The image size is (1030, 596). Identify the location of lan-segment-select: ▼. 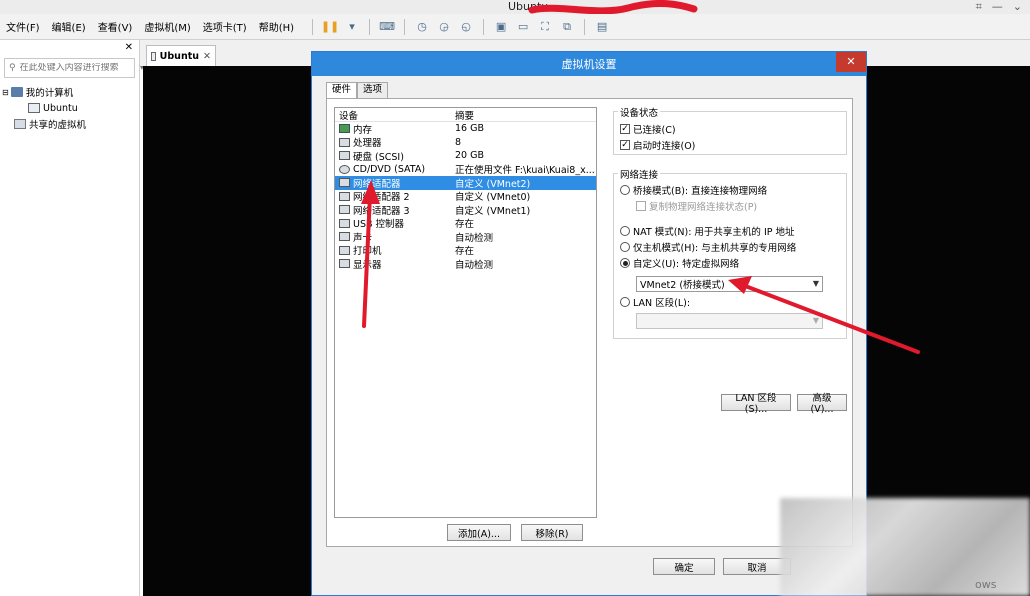
(729, 321).